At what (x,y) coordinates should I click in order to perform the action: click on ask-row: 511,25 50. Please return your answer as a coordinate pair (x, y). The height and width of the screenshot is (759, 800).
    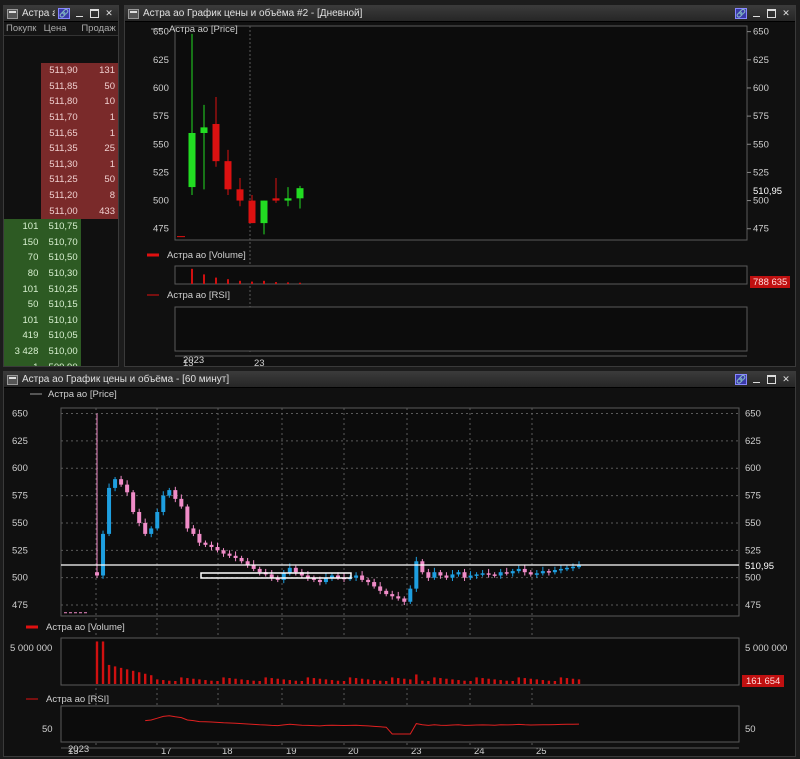
    Looking at the image, I should click on (61, 180).